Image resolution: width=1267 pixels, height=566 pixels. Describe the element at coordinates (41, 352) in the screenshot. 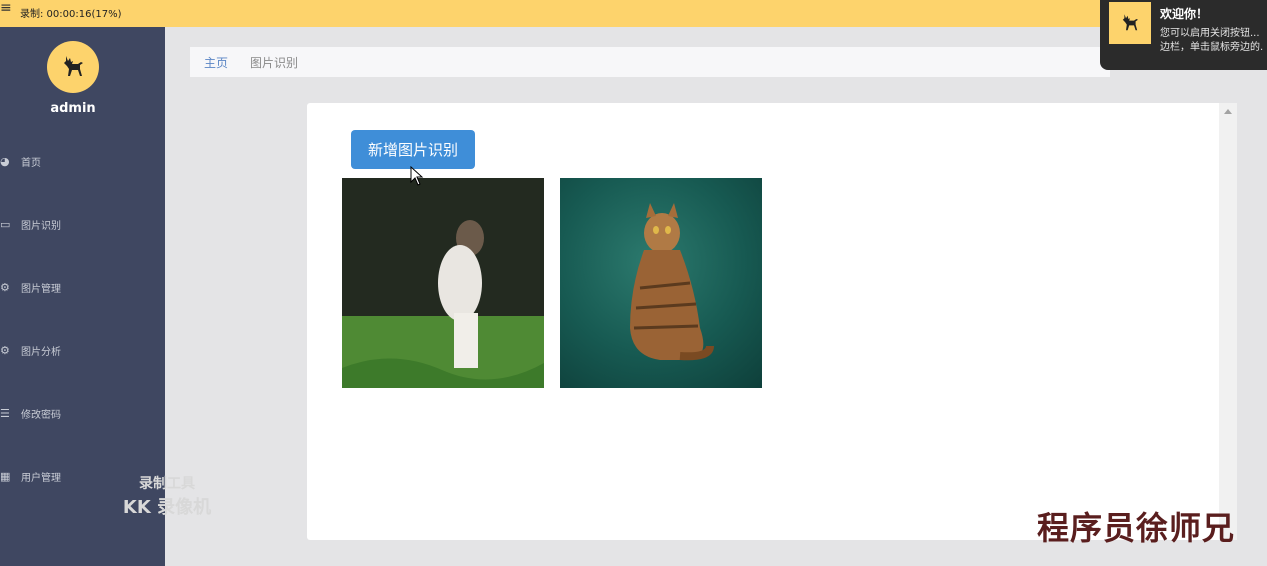

I see `sidebar-item-label: 图片分析` at that location.